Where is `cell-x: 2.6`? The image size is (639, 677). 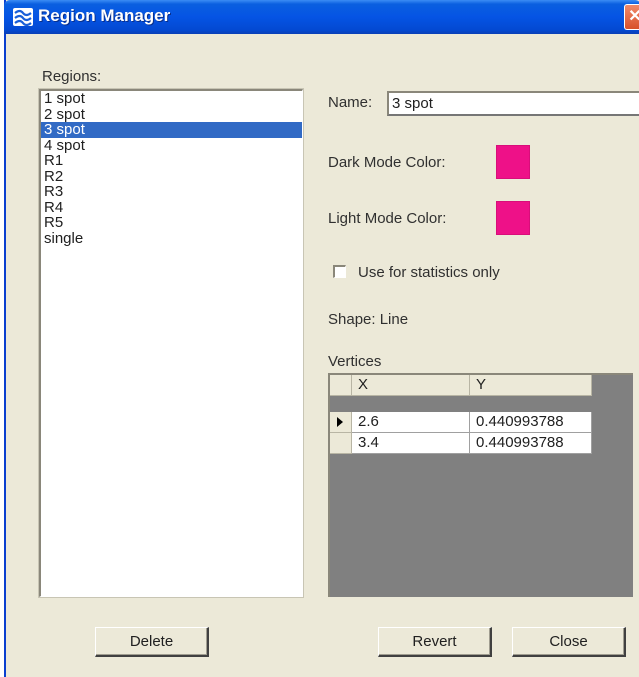
cell-x: 2.6 is located at coordinates (411, 422).